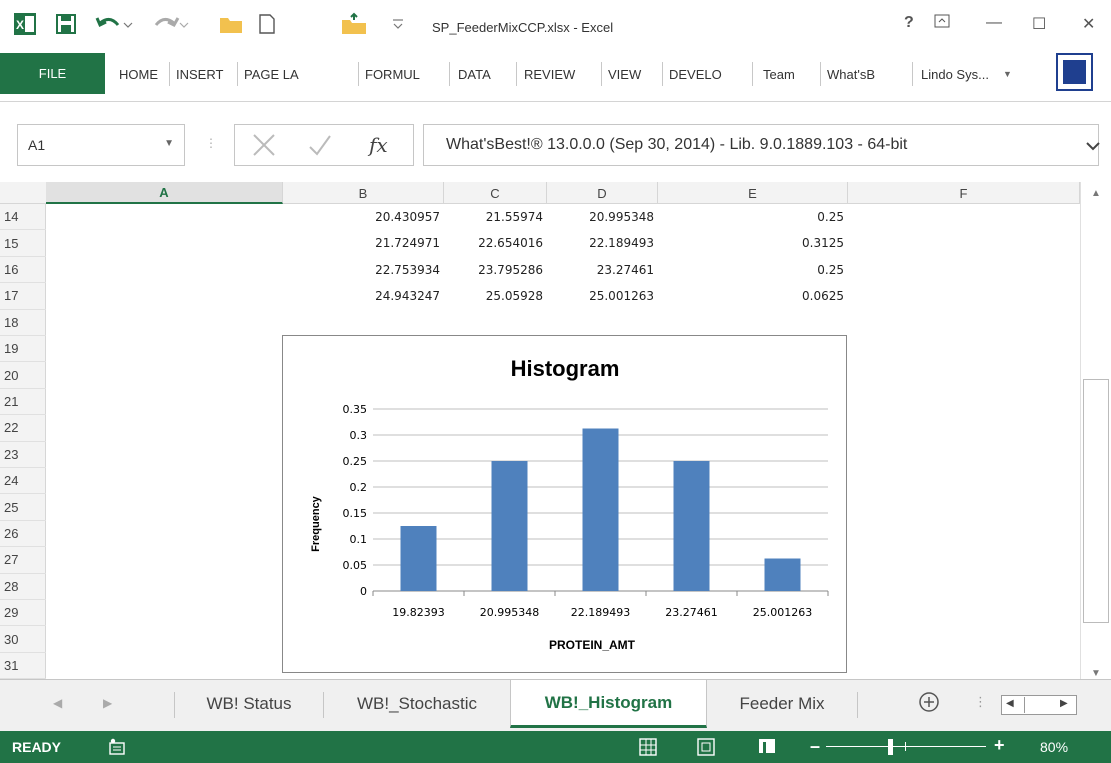 The width and height of the screenshot is (1111, 763). What do you see at coordinates (23, 296) in the screenshot?
I see `row-header: 17` at bounding box center [23, 296].